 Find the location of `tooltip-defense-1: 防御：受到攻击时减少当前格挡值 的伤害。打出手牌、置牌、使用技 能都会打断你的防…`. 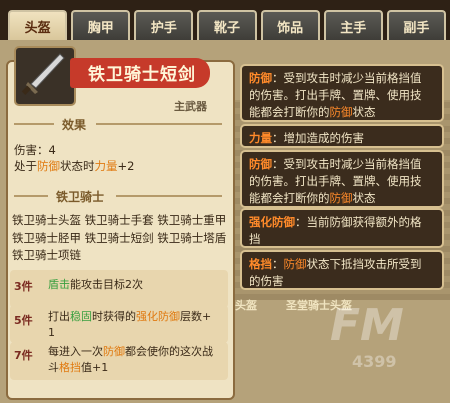

tooltip-defense-1: 防御：受到攻击时减少当前格挡值 的伤害。打出手牌、置牌、使用技 能都会打断你的防… is located at coordinates (342, 93).